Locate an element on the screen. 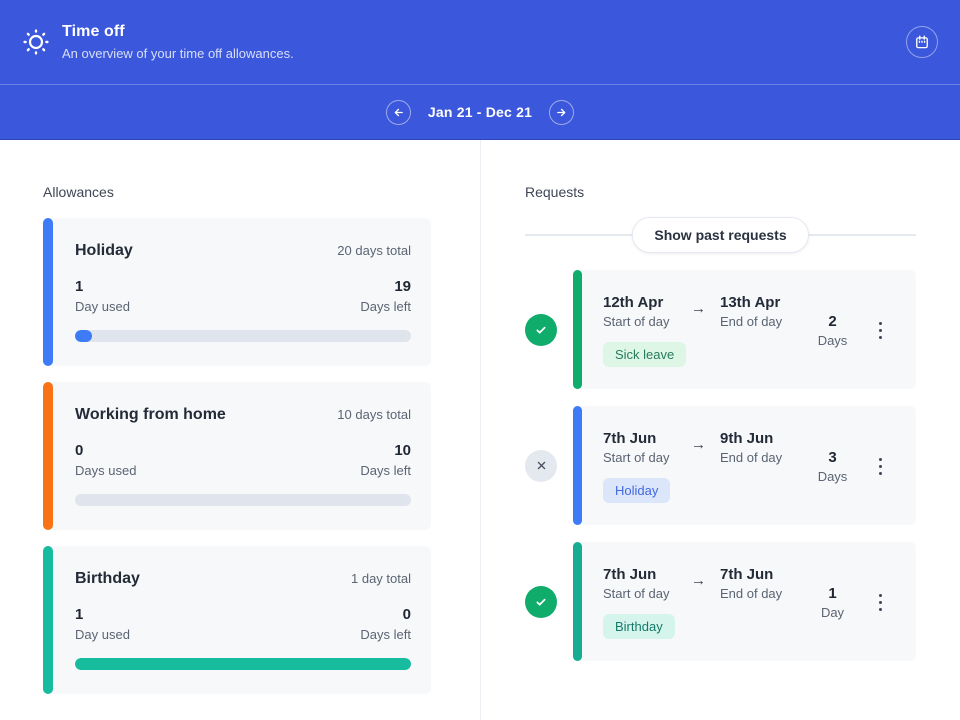 Image resolution: width=960 pixels, height=720 pixels. request-type-tag: Birthday is located at coordinates (639, 626).